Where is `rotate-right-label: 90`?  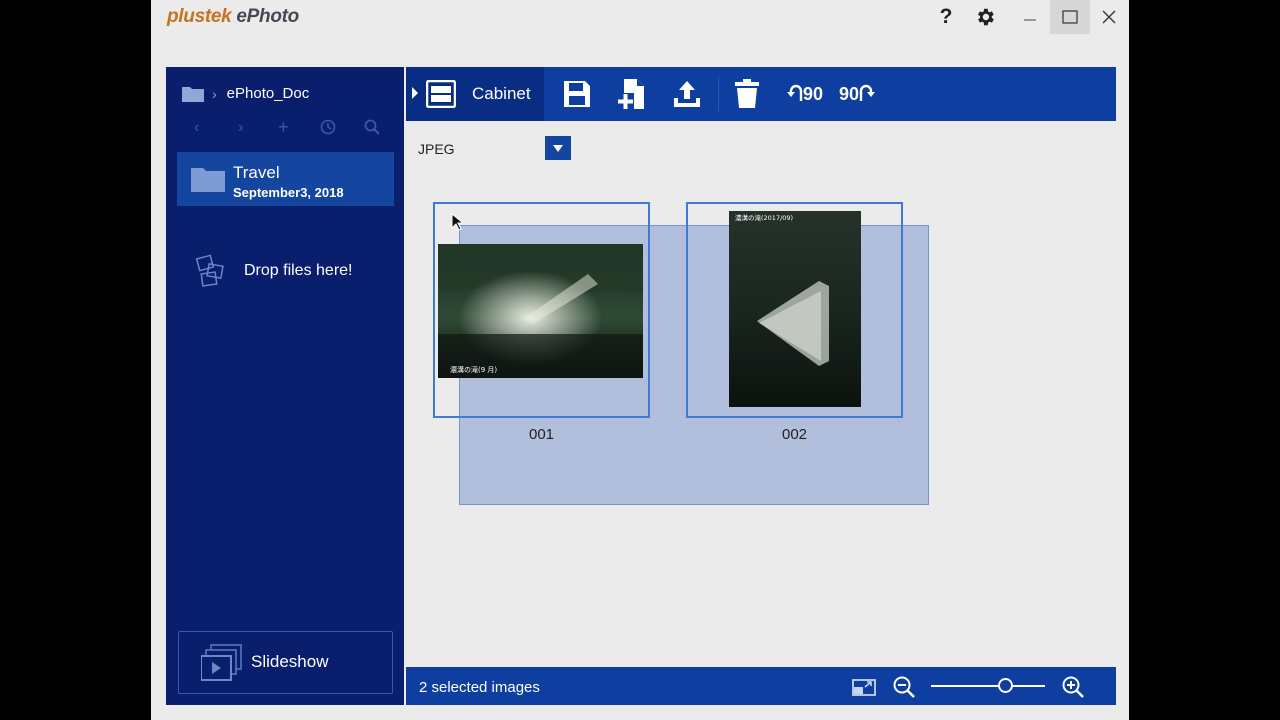
rotate-right-label: 90 is located at coordinates (849, 93).